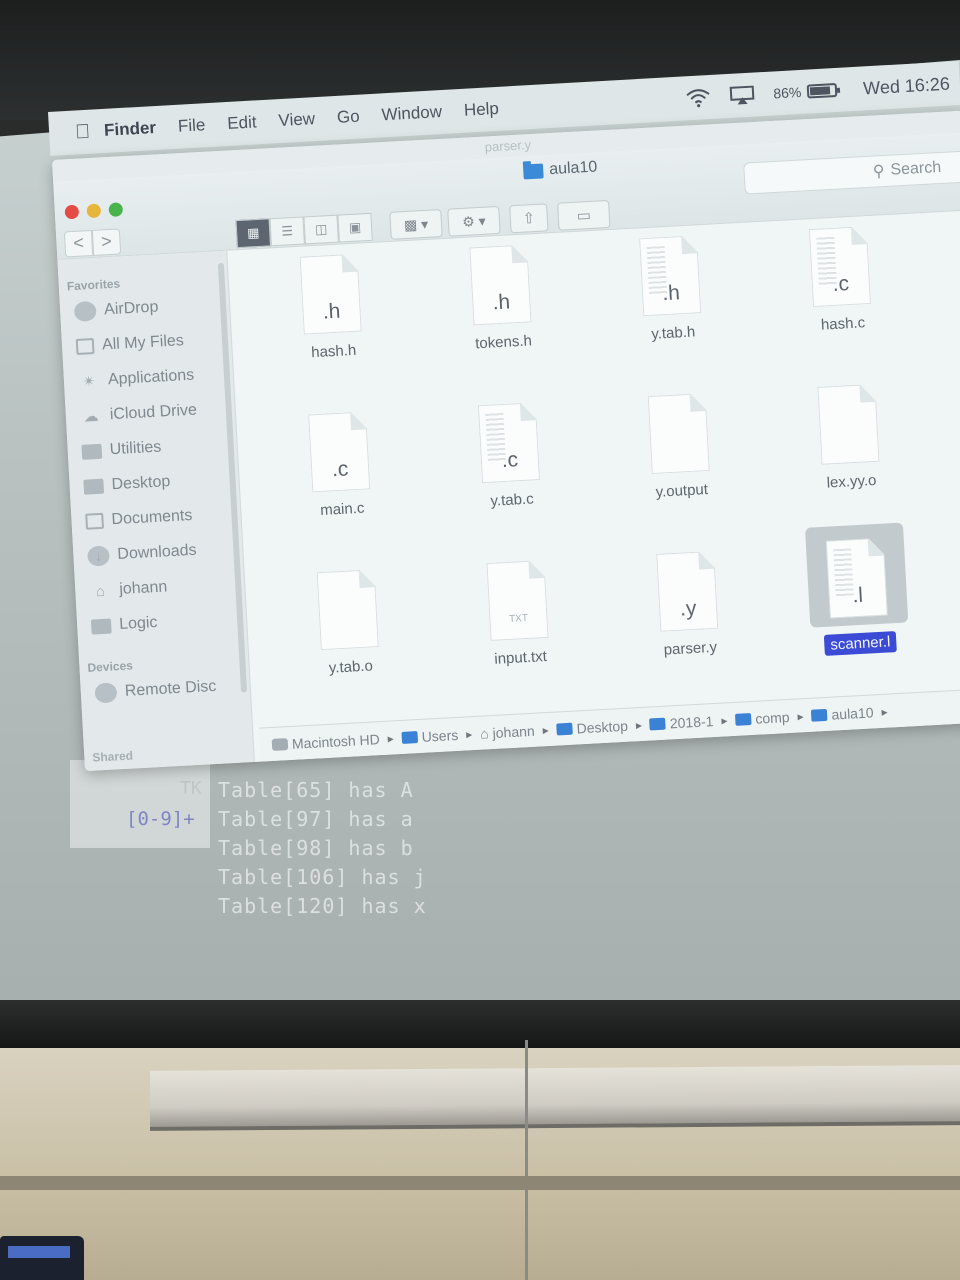 The height and width of the screenshot is (1280, 960). I want to click on sidebar-item-applications: ✴ Applications, so click(136, 379).